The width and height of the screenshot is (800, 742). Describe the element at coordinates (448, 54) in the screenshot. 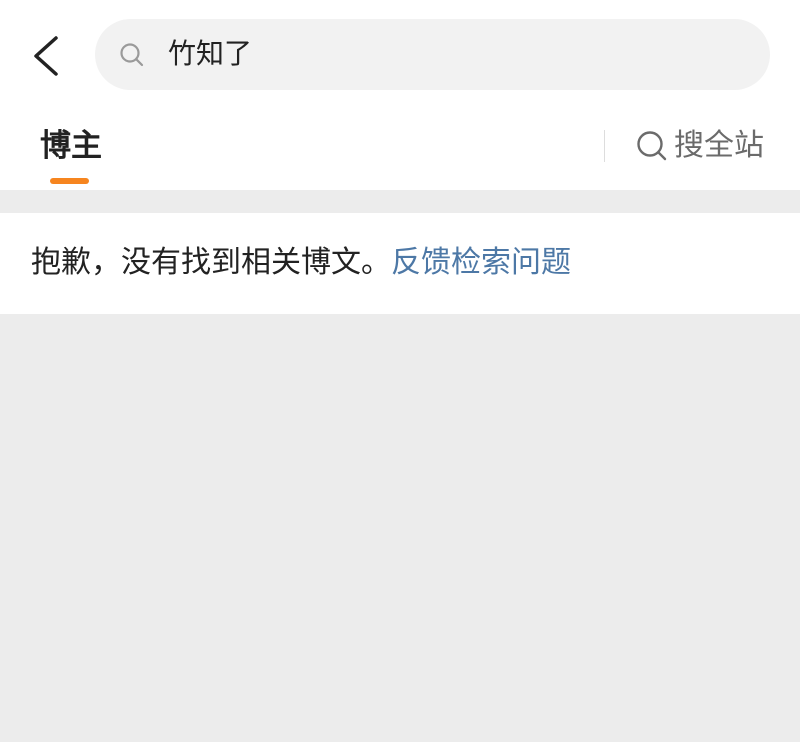

I see `search-input` at that location.